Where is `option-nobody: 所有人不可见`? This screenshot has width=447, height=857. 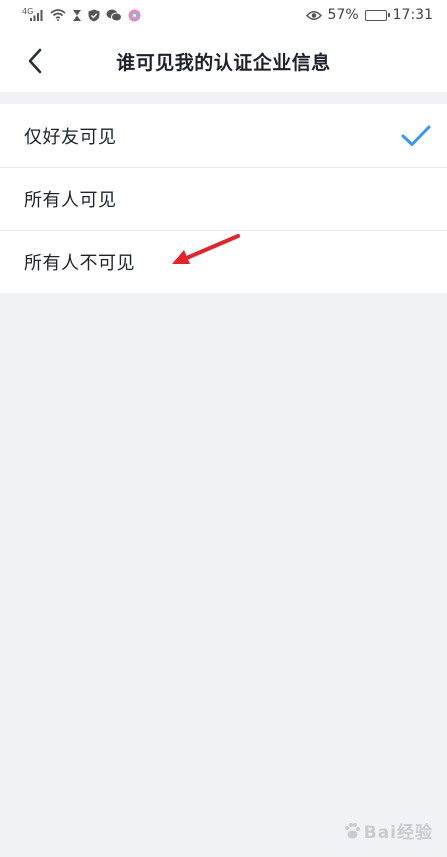
option-nobody: 所有人不可见 is located at coordinates (223, 261).